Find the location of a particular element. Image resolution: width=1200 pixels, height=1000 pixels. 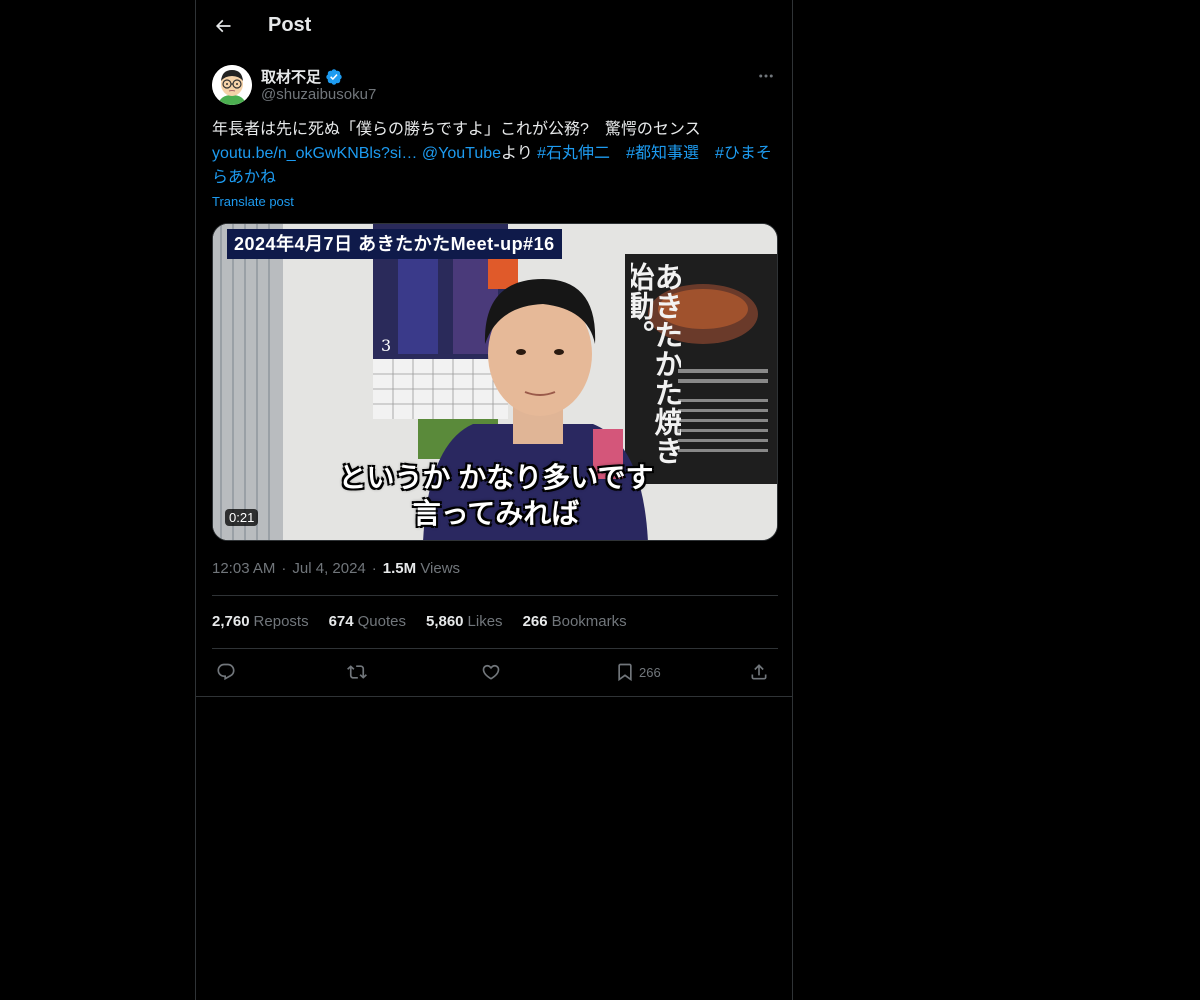

post-bottom-border is located at coordinates (494, 696).